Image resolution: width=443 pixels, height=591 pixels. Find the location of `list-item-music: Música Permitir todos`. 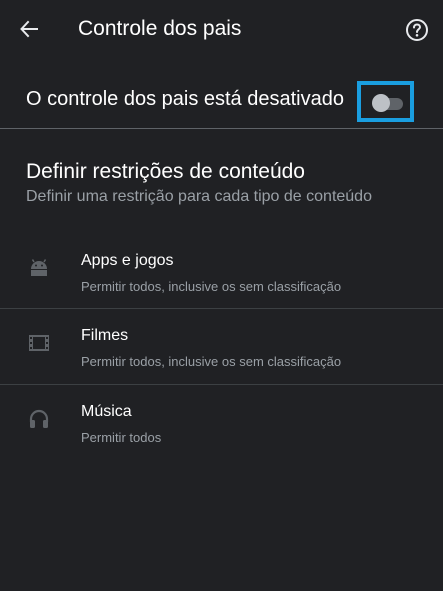

list-item-music: Música Permitir todos is located at coordinates (221, 422).